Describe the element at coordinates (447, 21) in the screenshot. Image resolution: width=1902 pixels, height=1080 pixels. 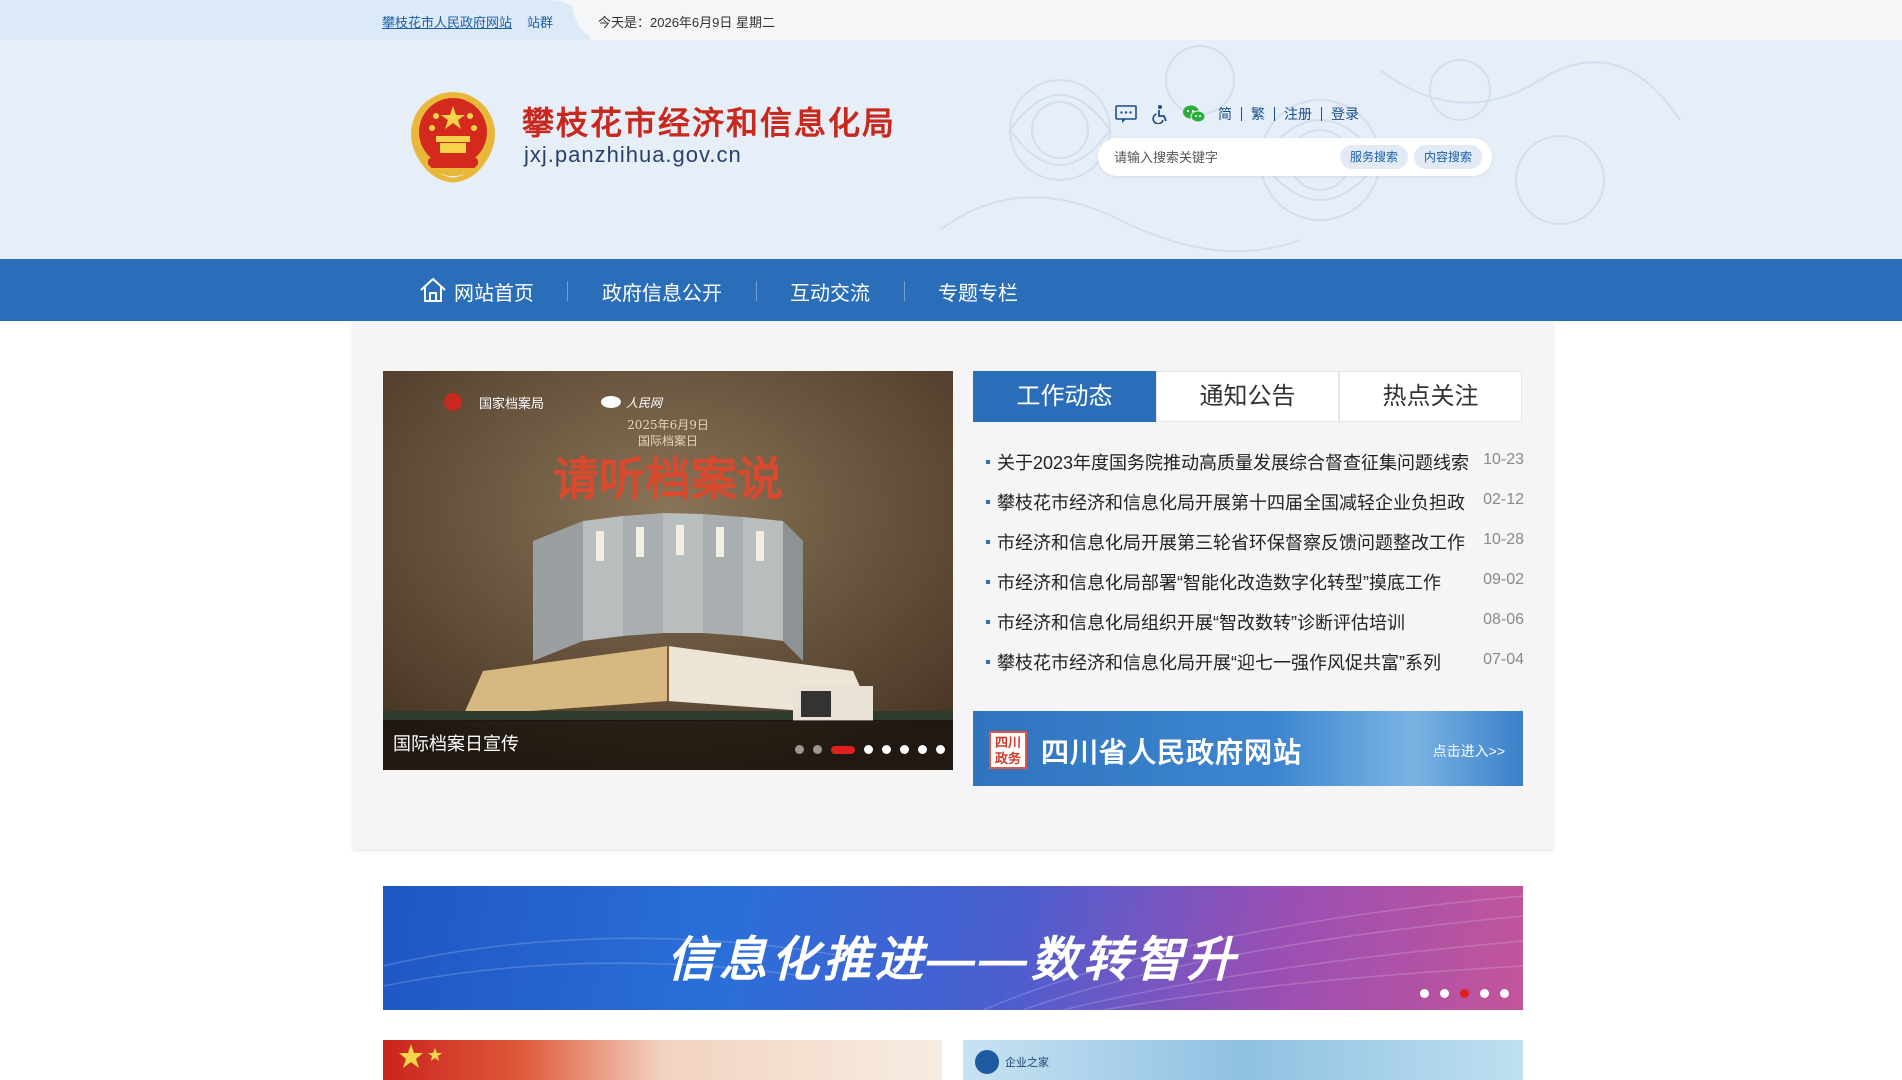
I see `city-government-site-link: 攀枝花市人民政府网站` at that location.